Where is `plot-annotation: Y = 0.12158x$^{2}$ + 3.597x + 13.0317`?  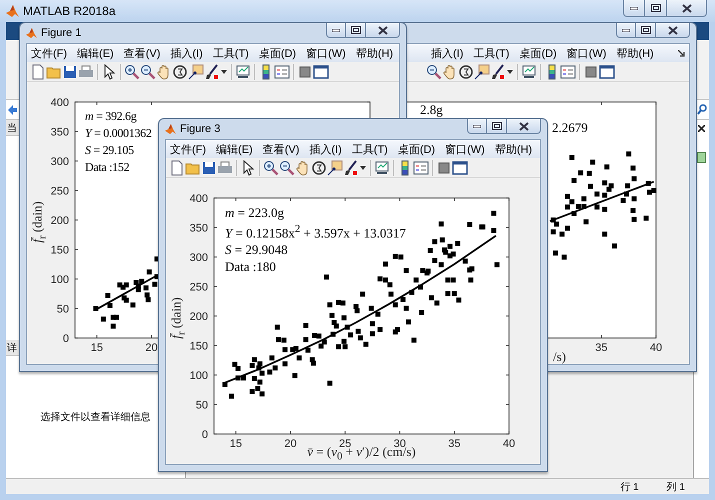
plot-annotation: Y = 0.12158x$^{2}$ + 3.597x + 13.0317 is located at coordinates (315, 232).